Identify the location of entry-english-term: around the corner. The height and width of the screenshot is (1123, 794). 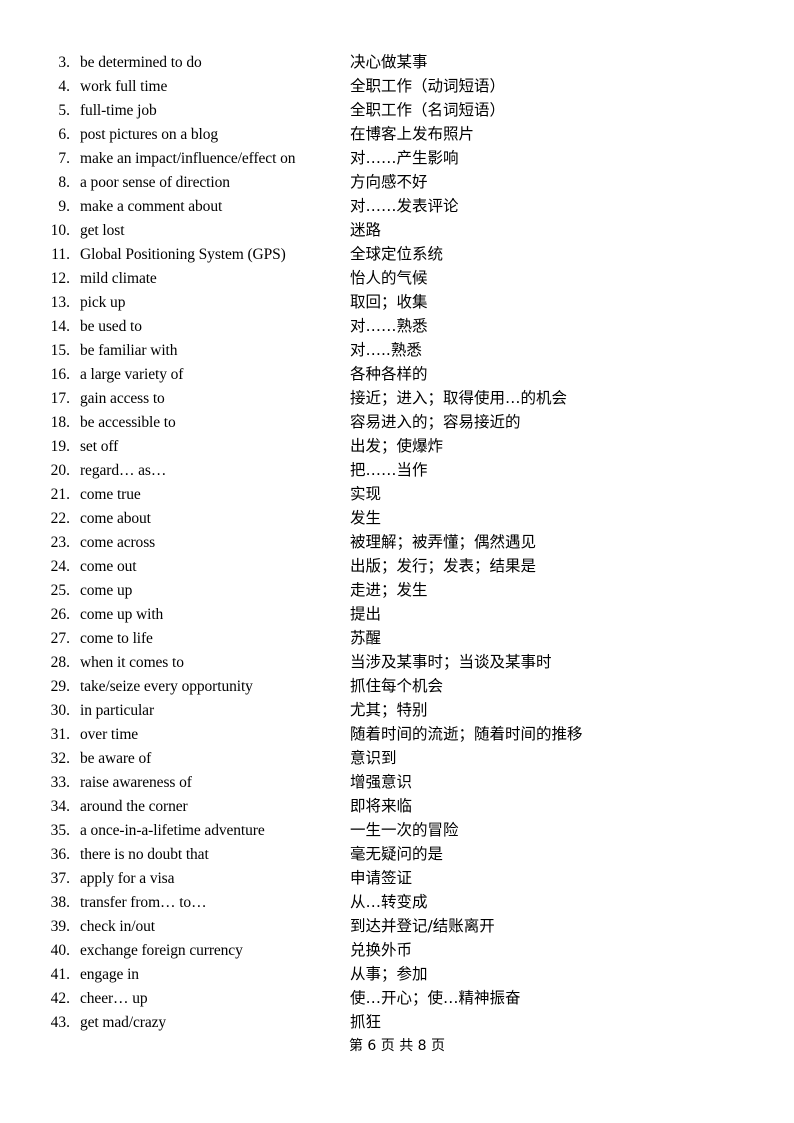
(134, 806).